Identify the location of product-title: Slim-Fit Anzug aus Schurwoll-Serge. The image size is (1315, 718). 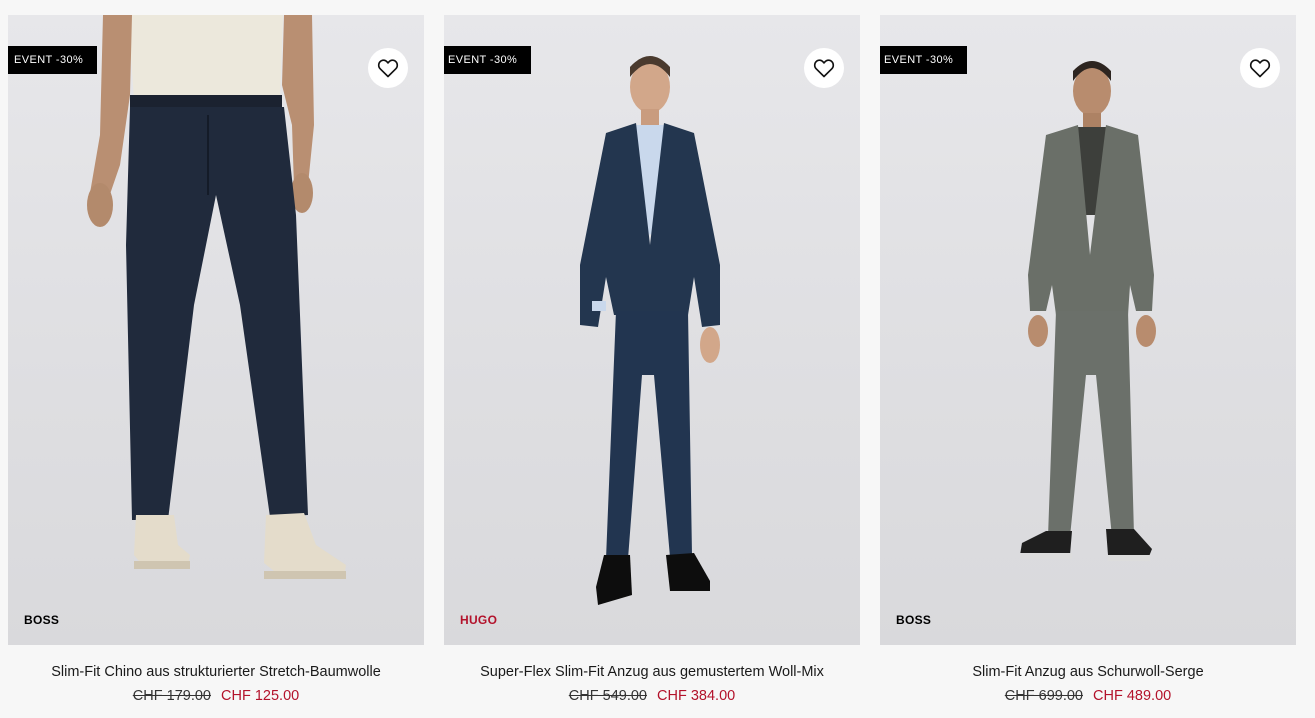
(1088, 672).